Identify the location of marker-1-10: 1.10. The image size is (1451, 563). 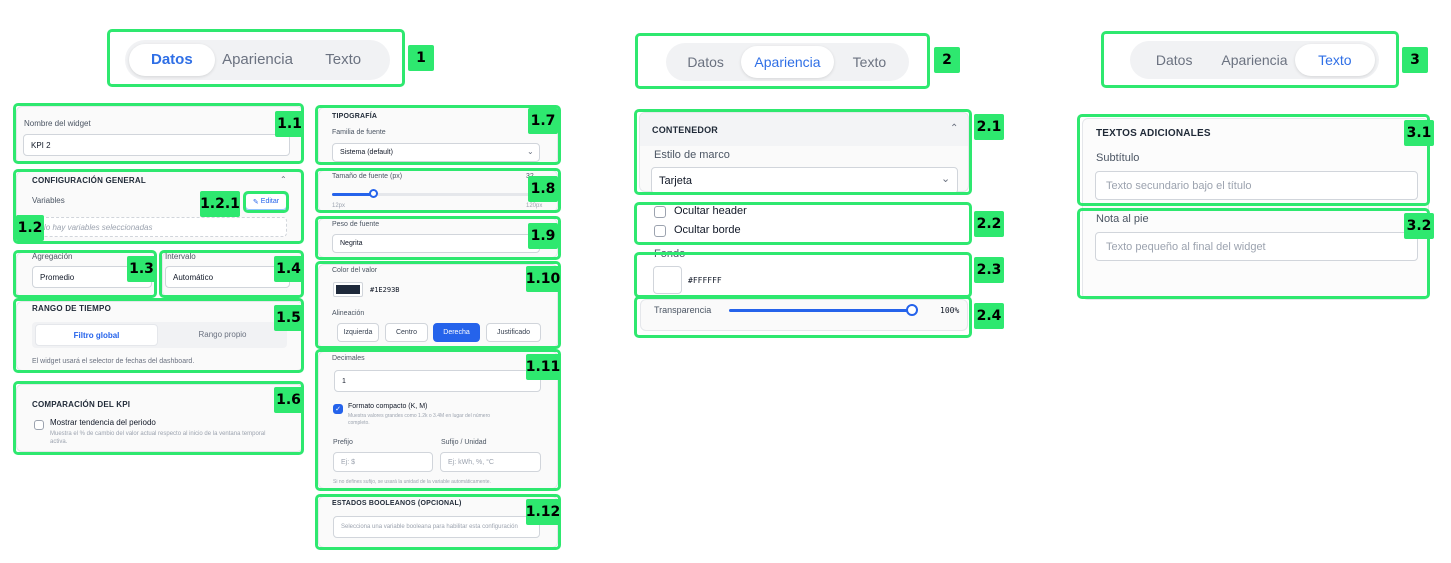
(543, 279).